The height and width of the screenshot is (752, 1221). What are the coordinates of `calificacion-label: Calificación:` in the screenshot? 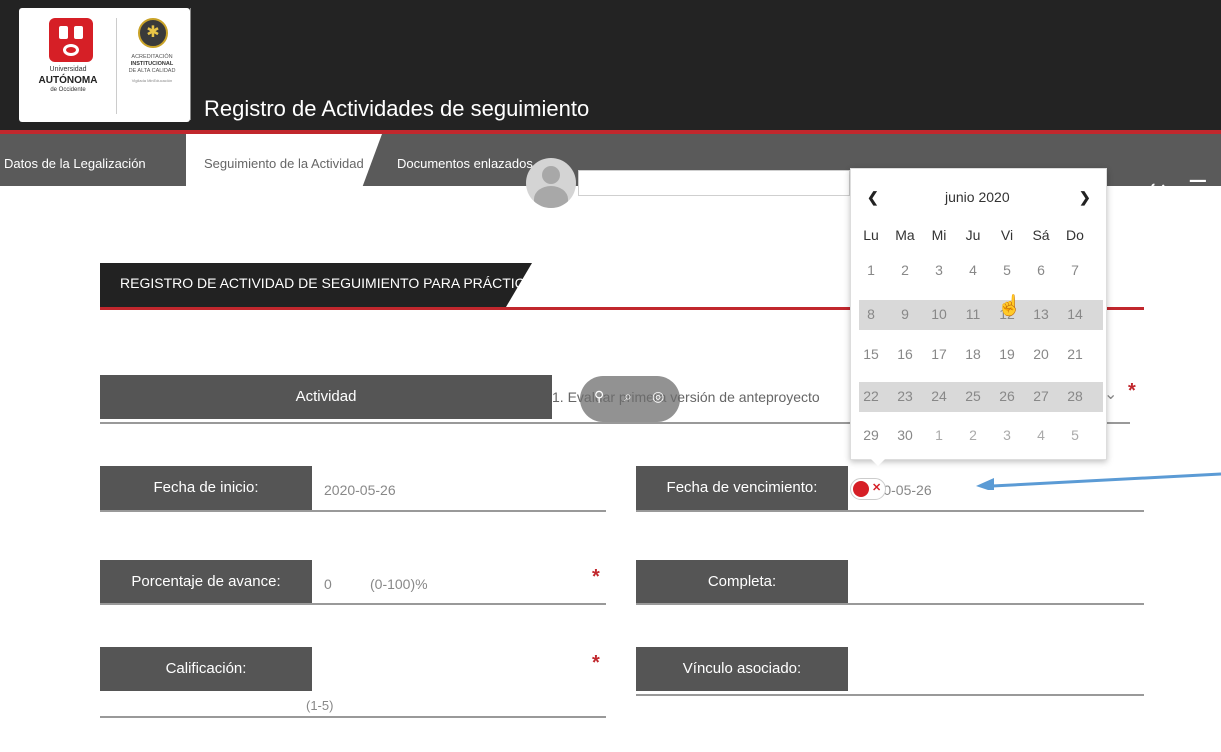 It's located at (206, 669).